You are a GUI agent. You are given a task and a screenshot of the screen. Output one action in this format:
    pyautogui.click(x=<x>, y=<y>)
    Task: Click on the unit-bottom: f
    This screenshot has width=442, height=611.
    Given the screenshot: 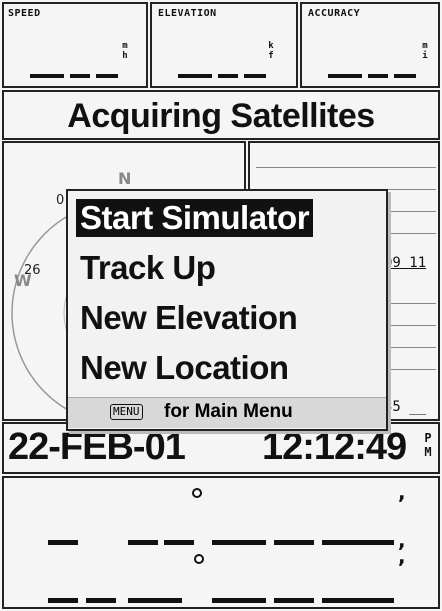 What is the action you would take?
    pyautogui.click(x=271, y=56)
    